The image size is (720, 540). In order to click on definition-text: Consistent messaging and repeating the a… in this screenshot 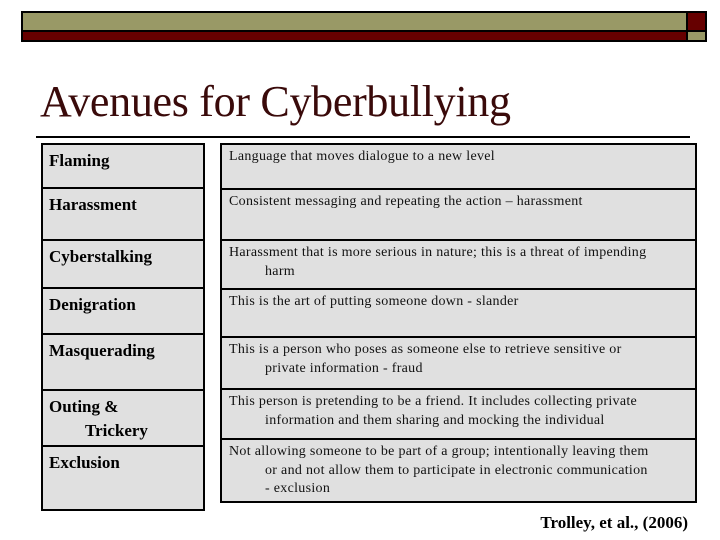, I will do `click(406, 201)`.